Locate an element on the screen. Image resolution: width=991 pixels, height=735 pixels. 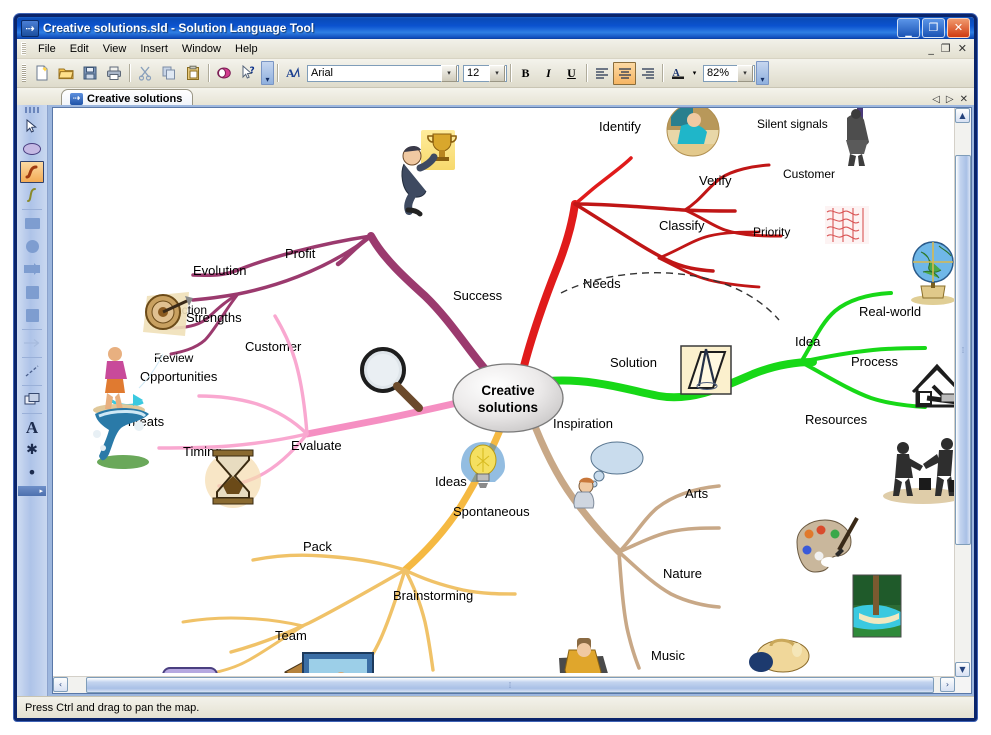
label-arts: Arts is located at coordinates (697, 493).